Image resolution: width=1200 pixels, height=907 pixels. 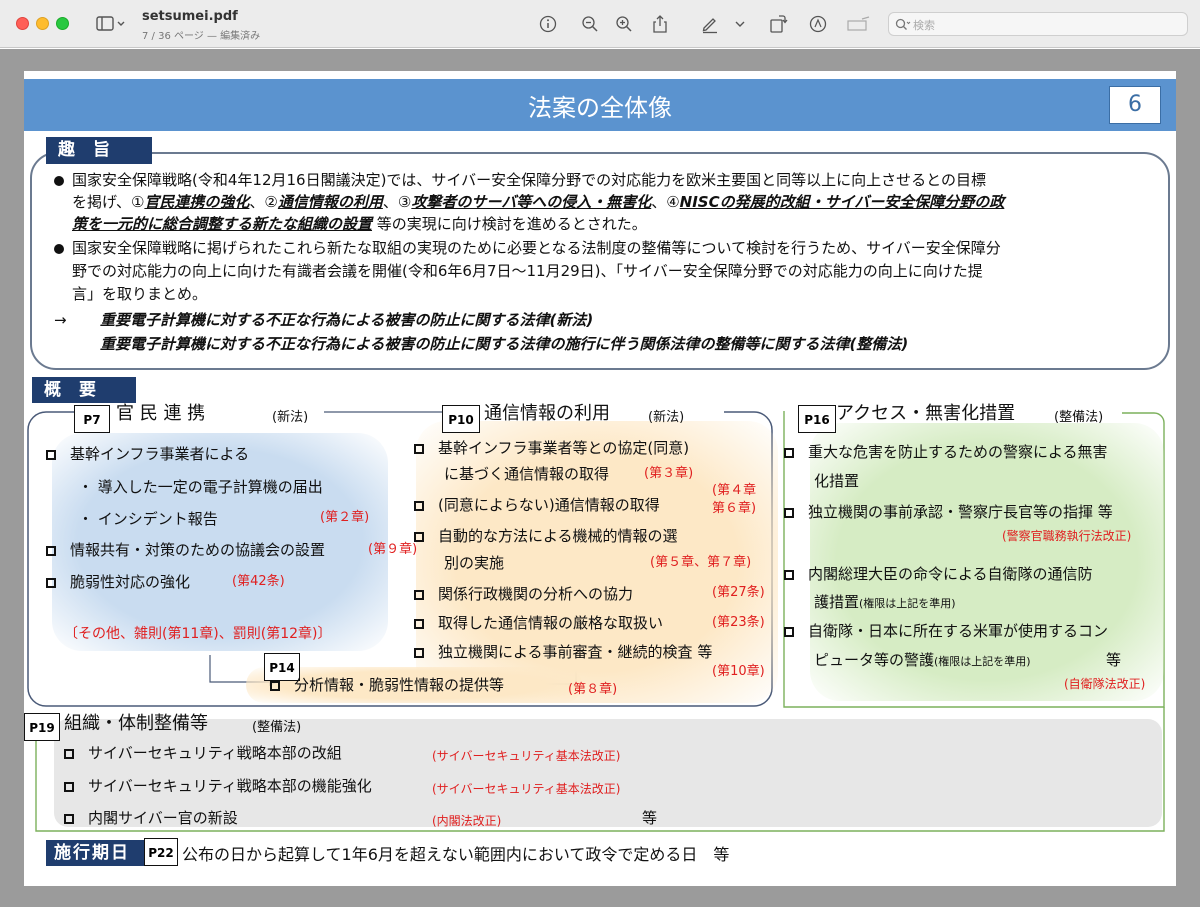 I want to click on pen-icon, so click(x=709, y=26).